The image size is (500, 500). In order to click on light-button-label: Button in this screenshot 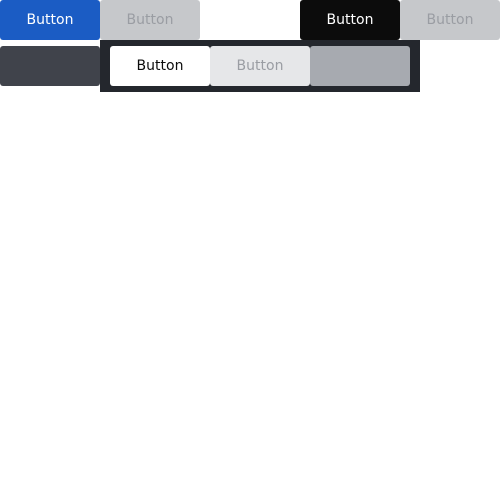, I will do `click(160, 66)`.